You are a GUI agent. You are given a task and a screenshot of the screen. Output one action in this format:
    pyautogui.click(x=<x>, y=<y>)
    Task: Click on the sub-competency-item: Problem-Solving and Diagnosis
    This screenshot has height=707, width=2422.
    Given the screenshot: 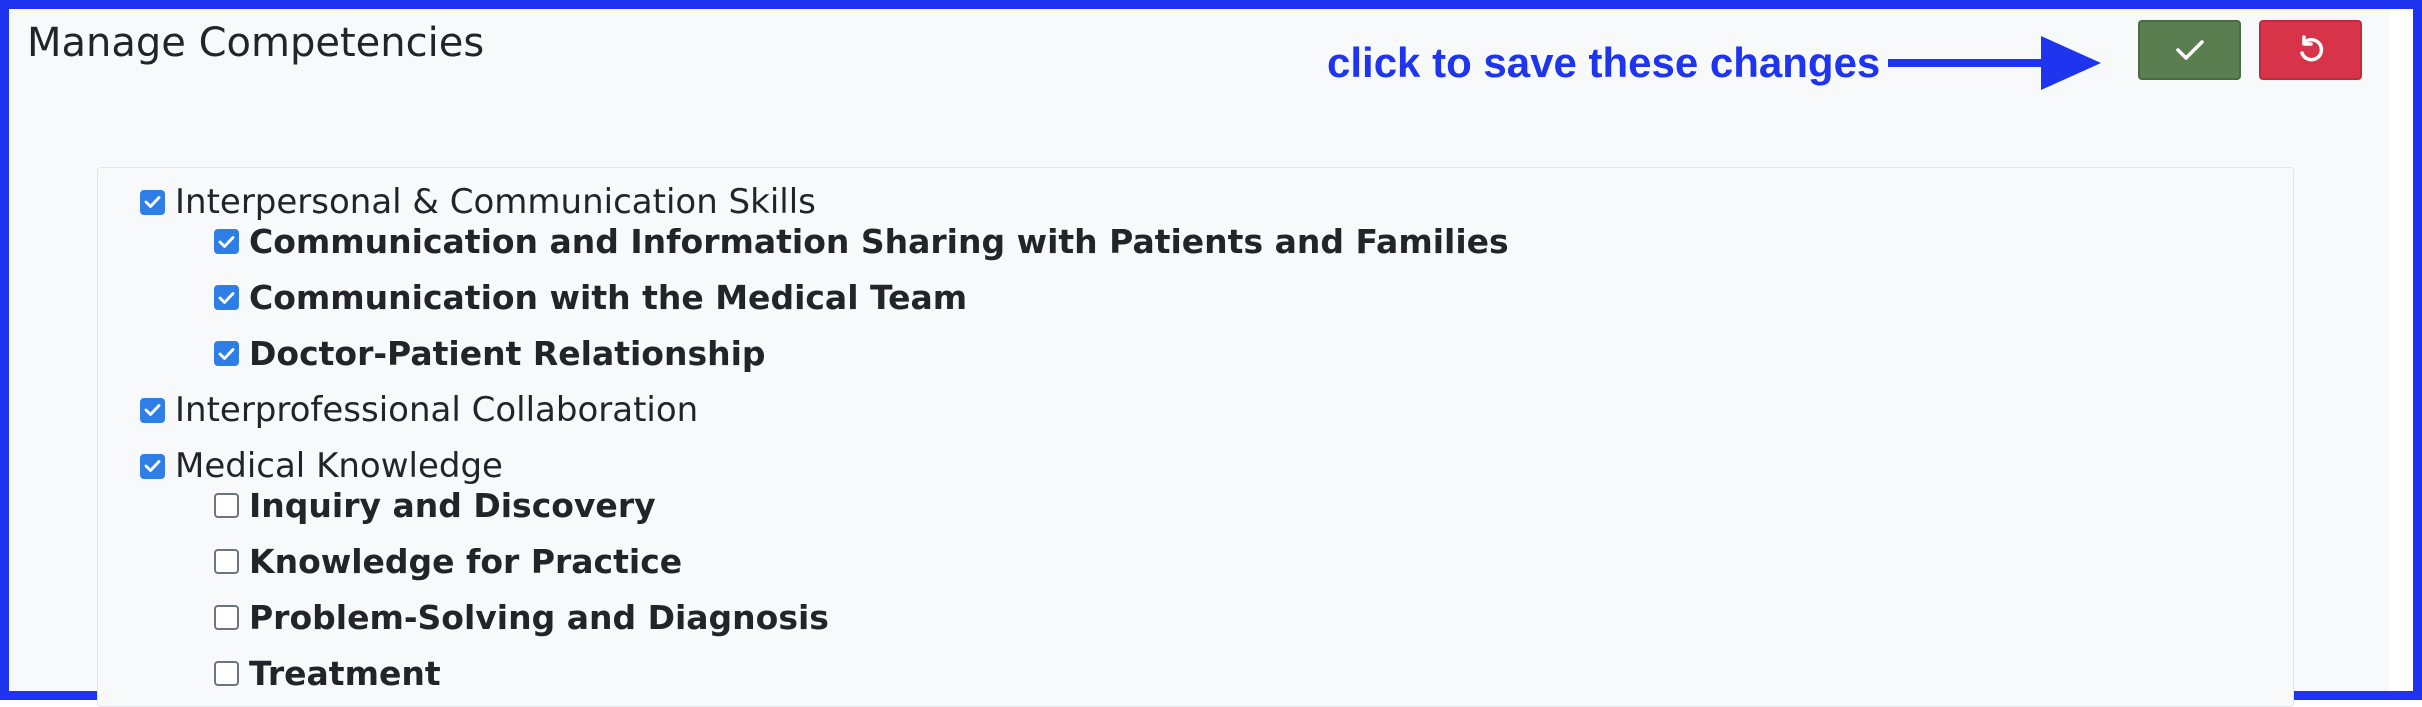 What is the action you would take?
    pyautogui.click(x=521, y=617)
    